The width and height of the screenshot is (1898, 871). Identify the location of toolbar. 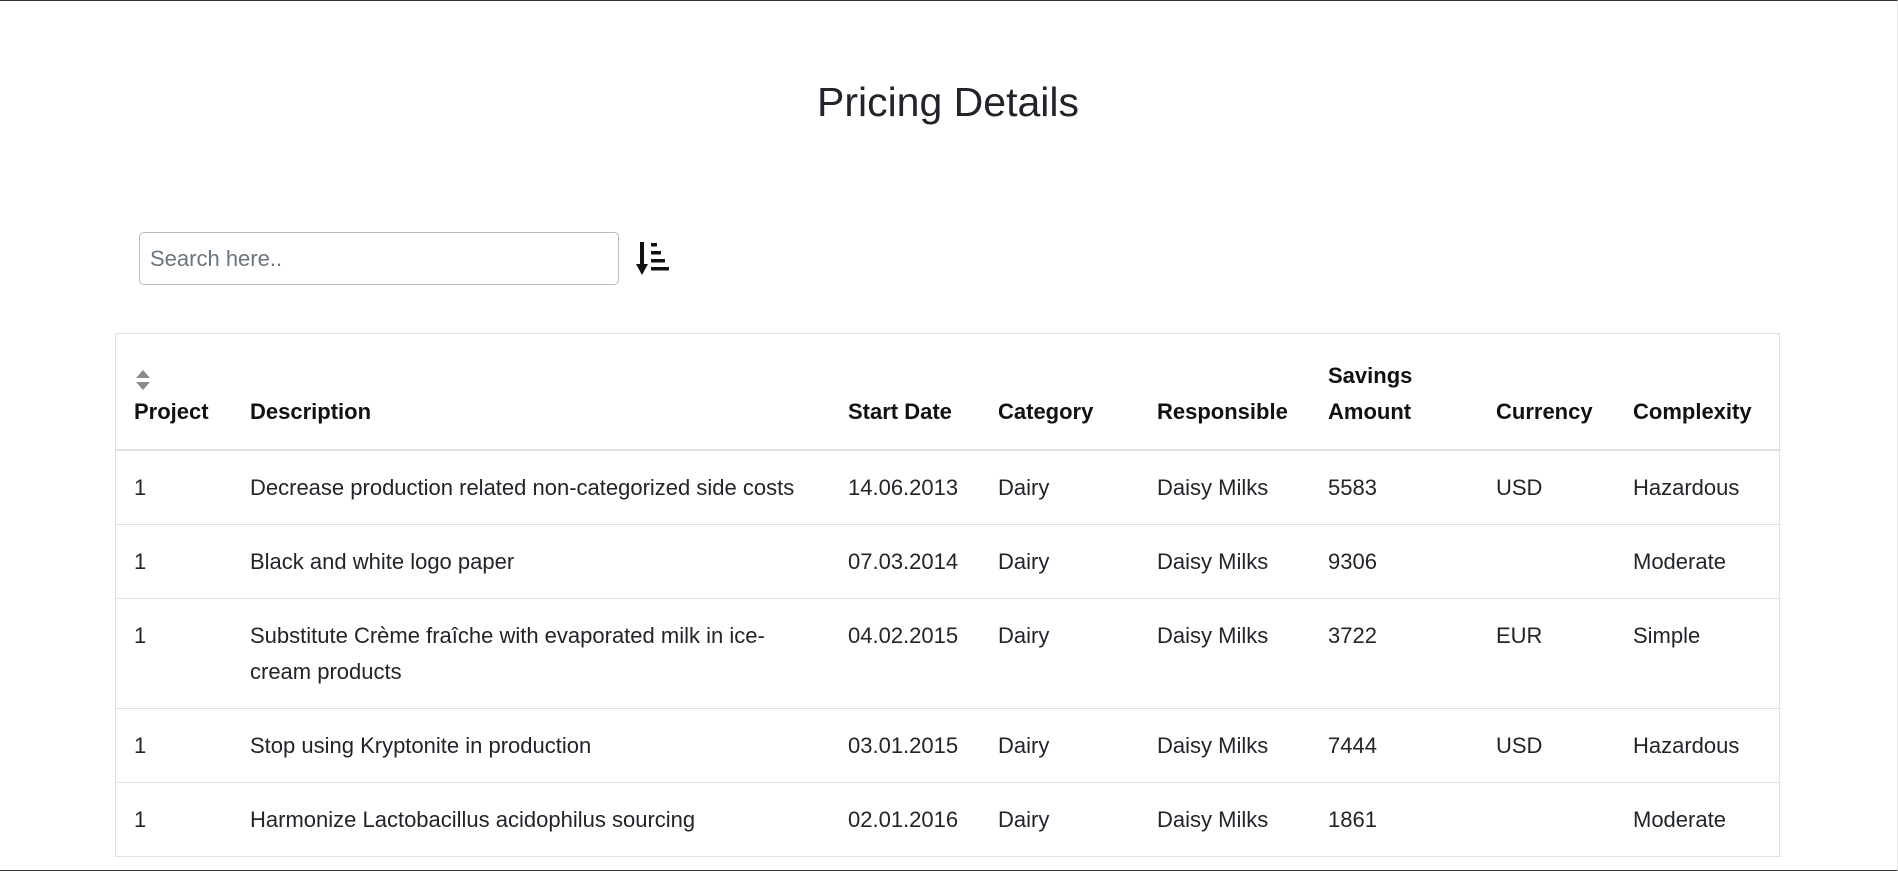
(406, 258).